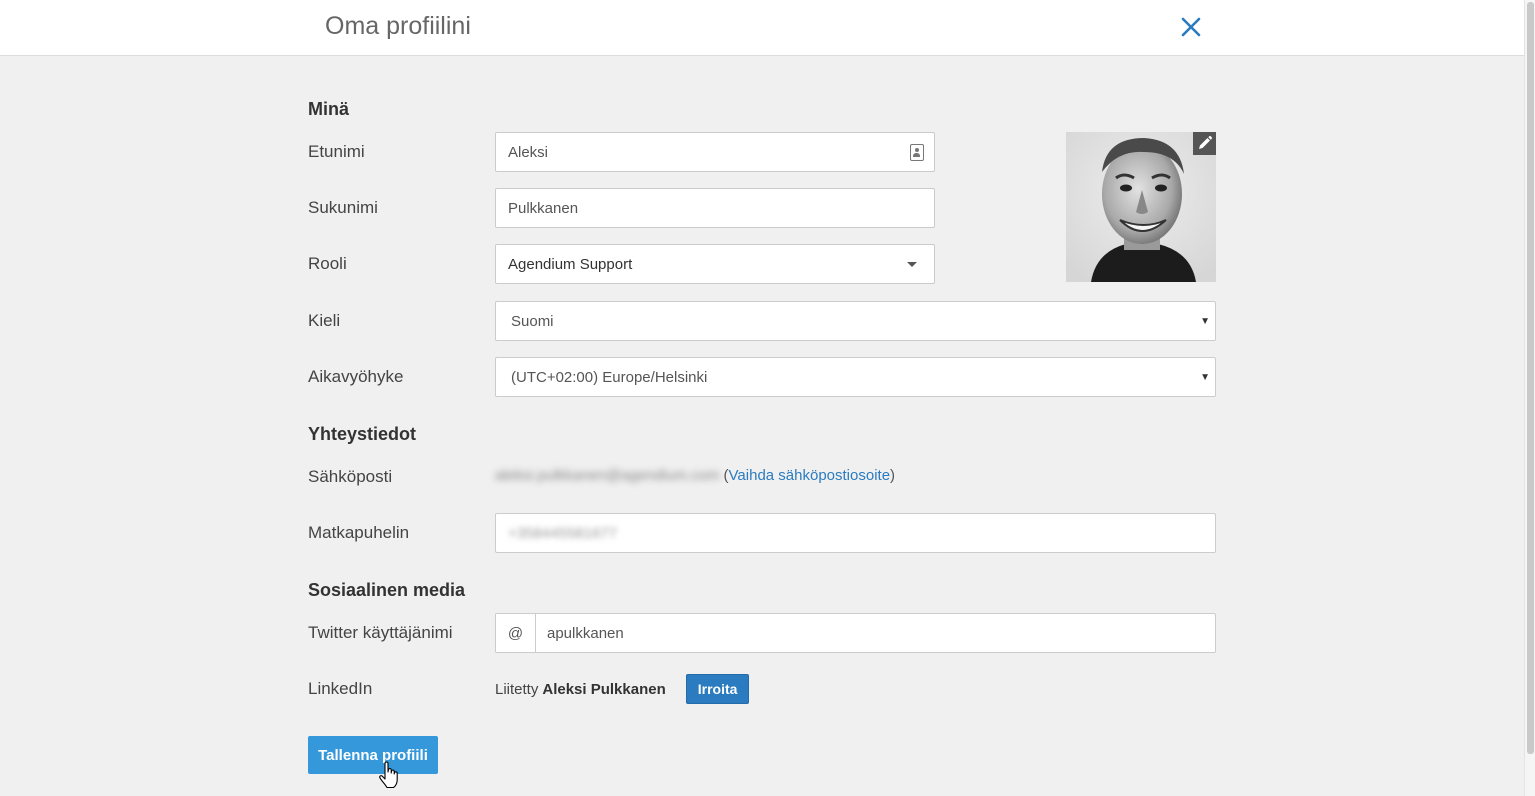  Describe the element at coordinates (917, 152) in the screenshot. I see `contact-card-icon` at that location.